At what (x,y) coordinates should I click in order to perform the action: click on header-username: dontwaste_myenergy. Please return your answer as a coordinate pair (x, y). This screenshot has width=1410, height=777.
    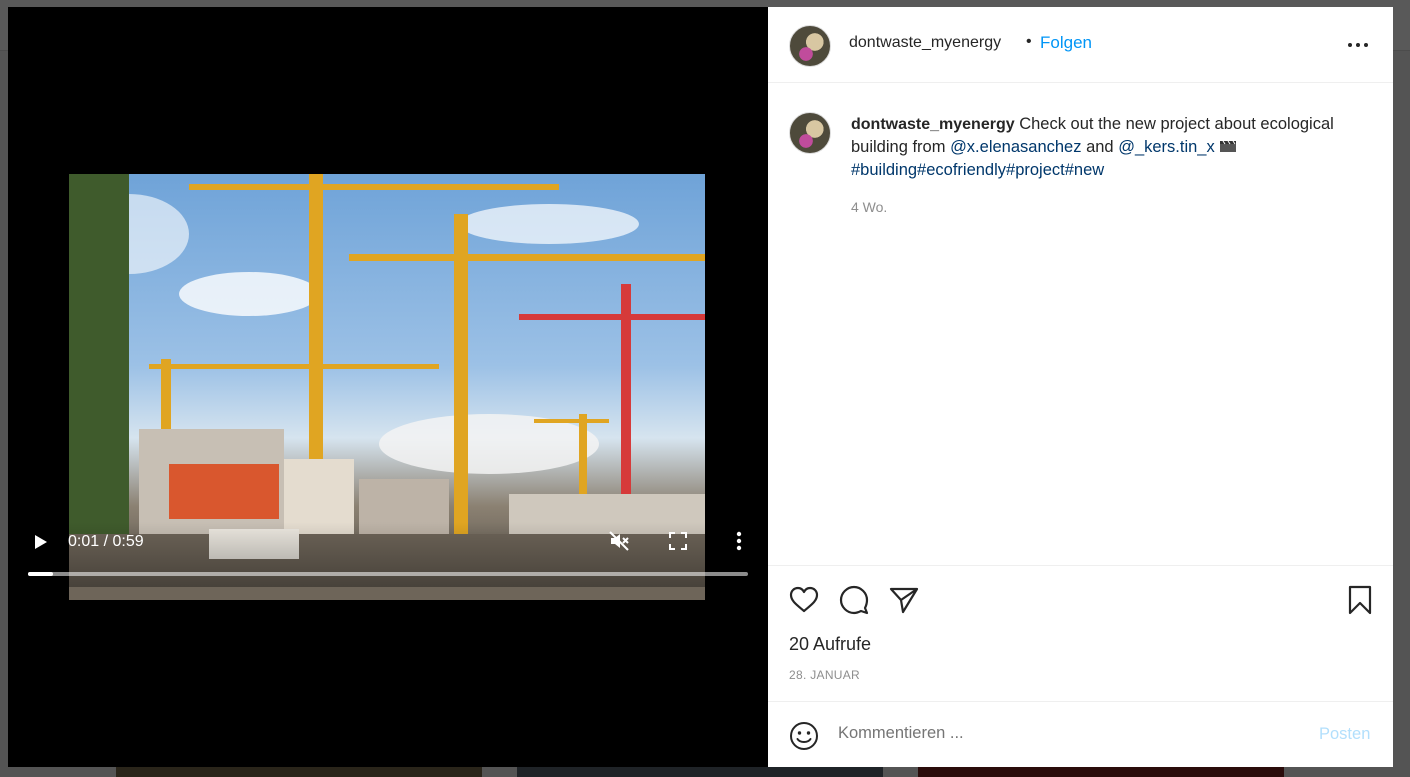
    Looking at the image, I should click on (925, 43).